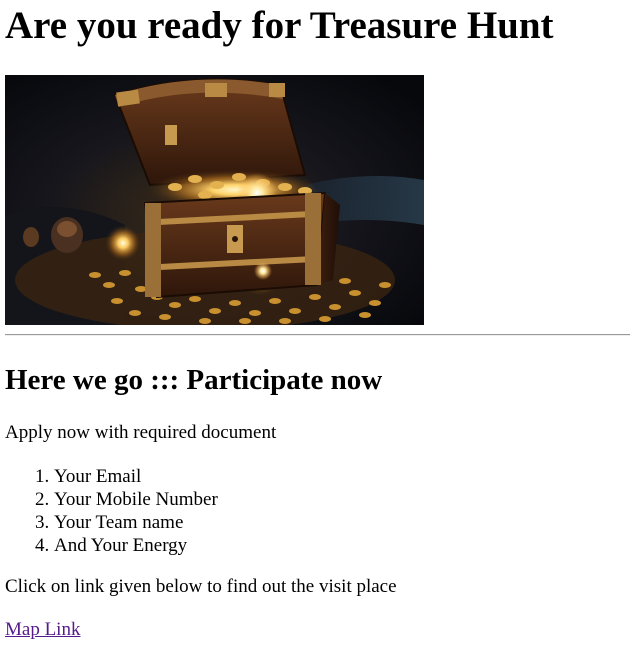  I want to click on list-item: Your Email, so click(136, 476).